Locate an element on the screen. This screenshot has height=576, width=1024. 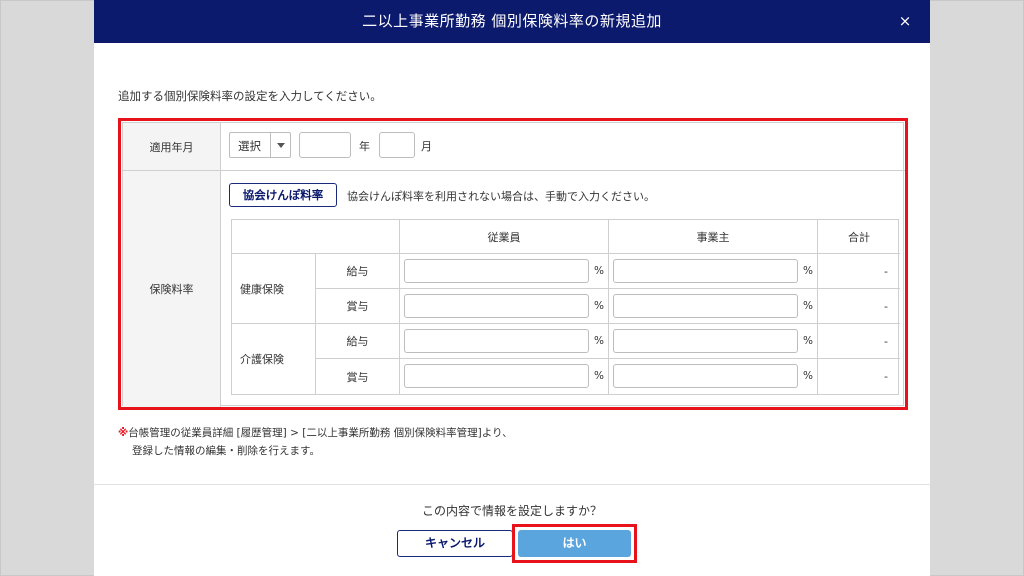
dialog-title: 二以上事業所勤務 個別保険料率の新規追加 is located at coordinates (512, 21).